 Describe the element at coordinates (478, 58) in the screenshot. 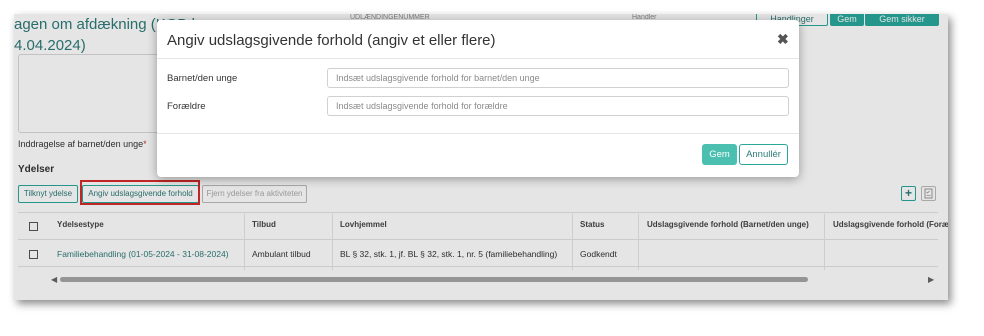

I see `modal-header-divider` at that location.